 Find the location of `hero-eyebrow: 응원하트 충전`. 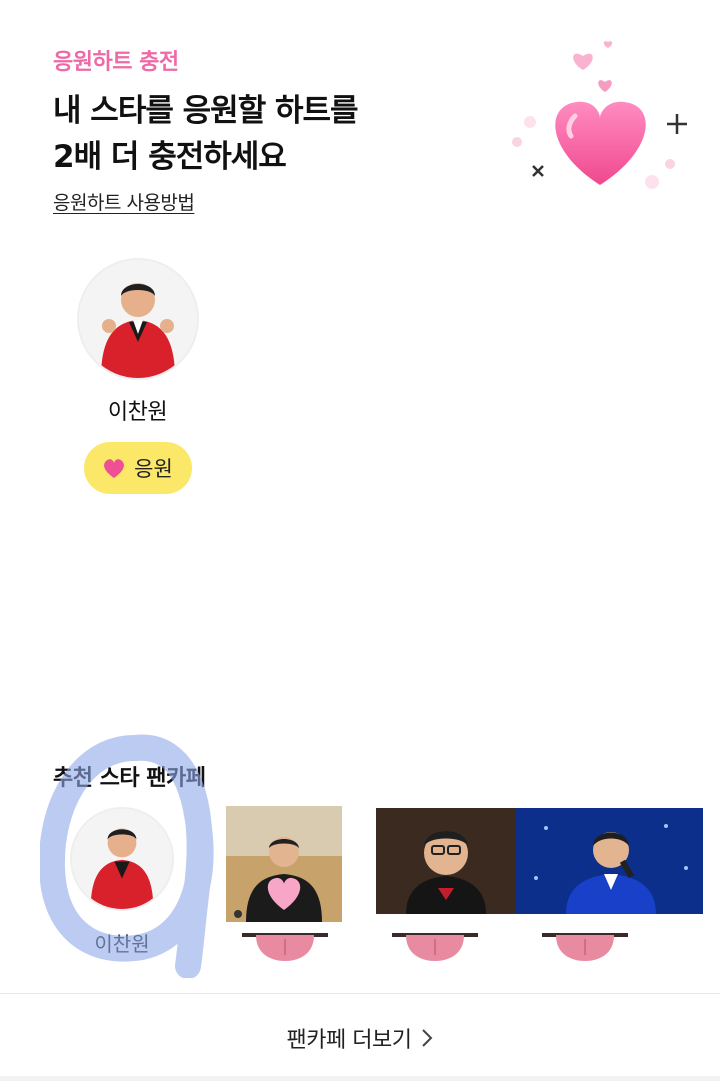

hero-eyebrow: 응원하트 충전 is located at coordinates (116, 62).